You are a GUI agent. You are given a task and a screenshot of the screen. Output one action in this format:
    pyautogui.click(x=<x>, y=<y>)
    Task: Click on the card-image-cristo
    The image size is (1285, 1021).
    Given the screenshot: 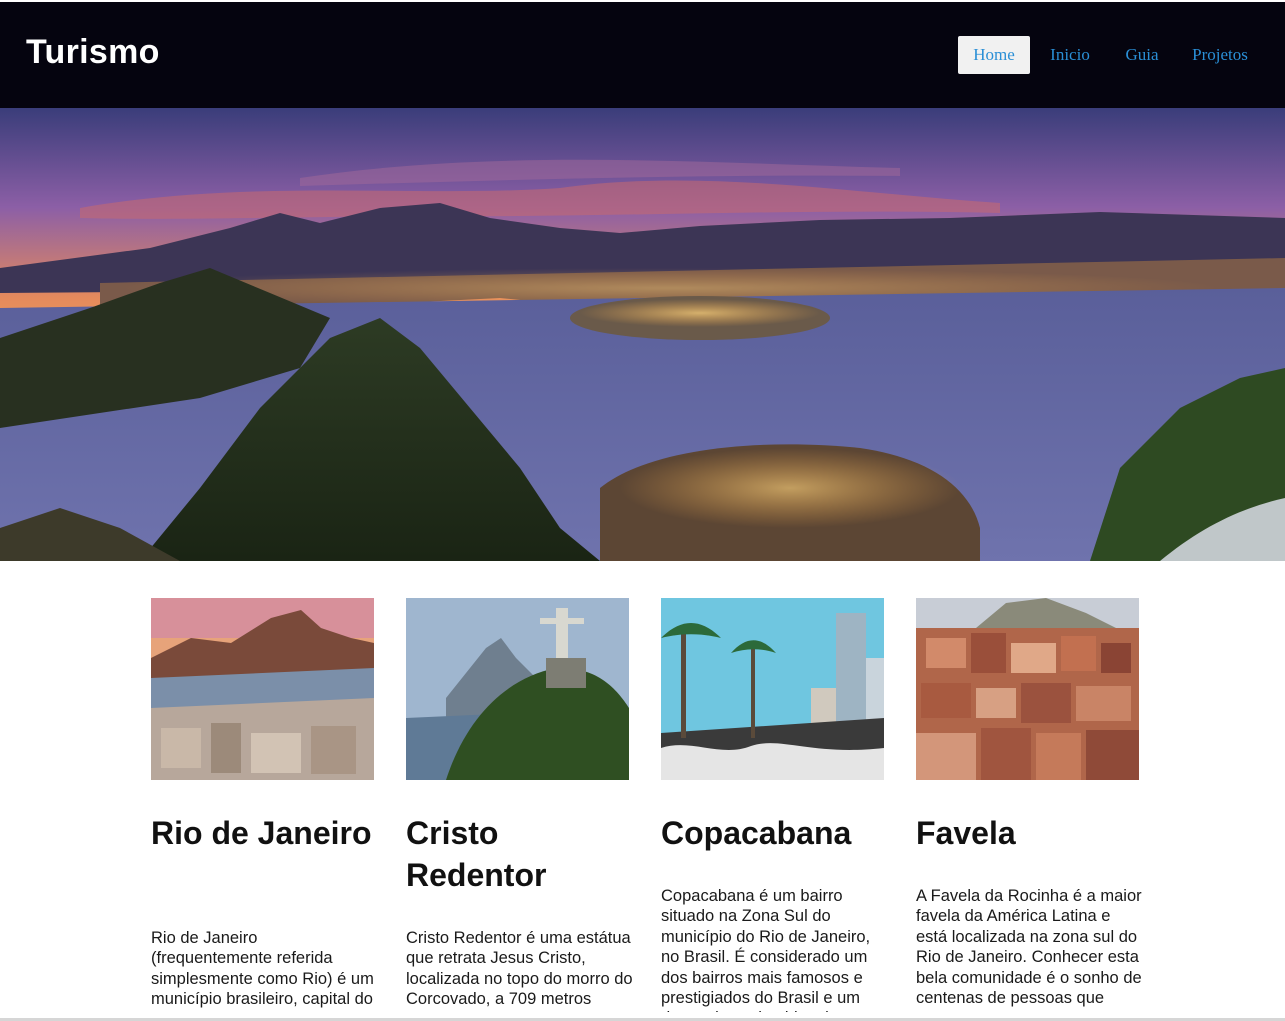 What is the action you would take?
    pyautogui.click(x=517, y=689)
    